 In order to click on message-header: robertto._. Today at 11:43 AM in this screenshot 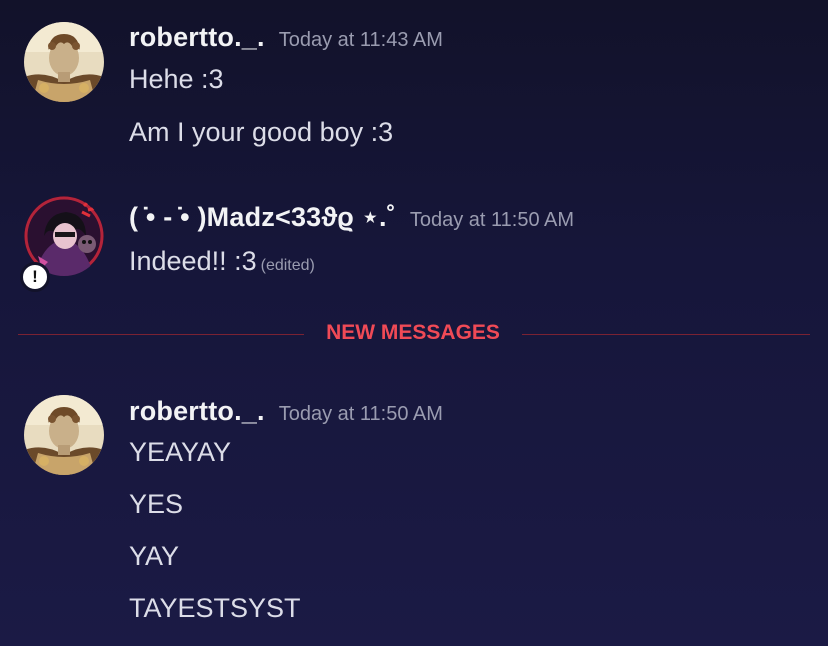, I will do `click(286, 38)`.